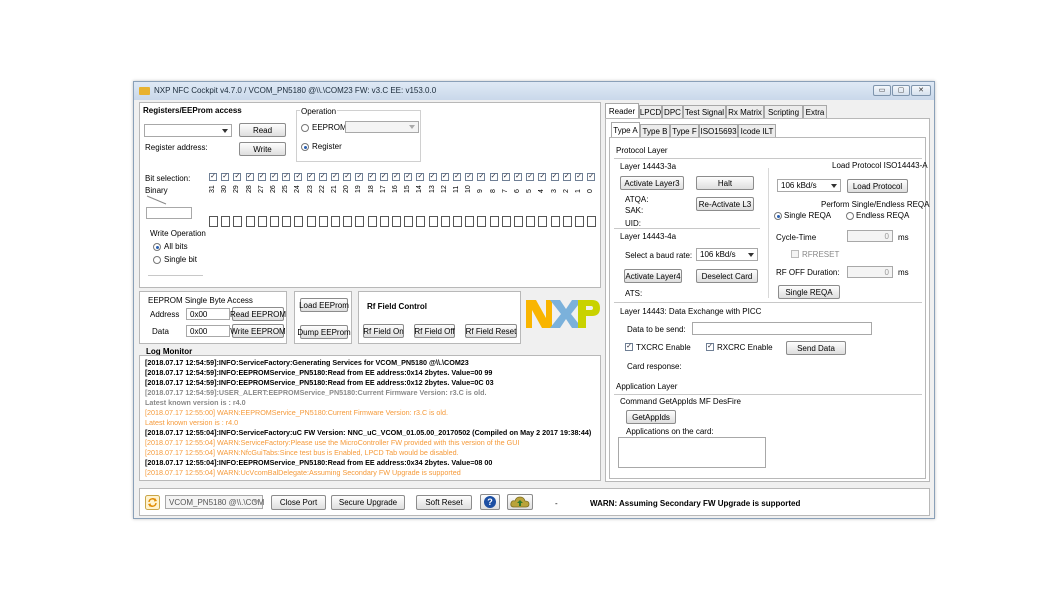 The width and height of the screenshot is (1050, 593). What do you see at coordinates (481, 185) in the screenshot?
I see `bit-9-select: ✓ 9` at bounding box center [481, 185].